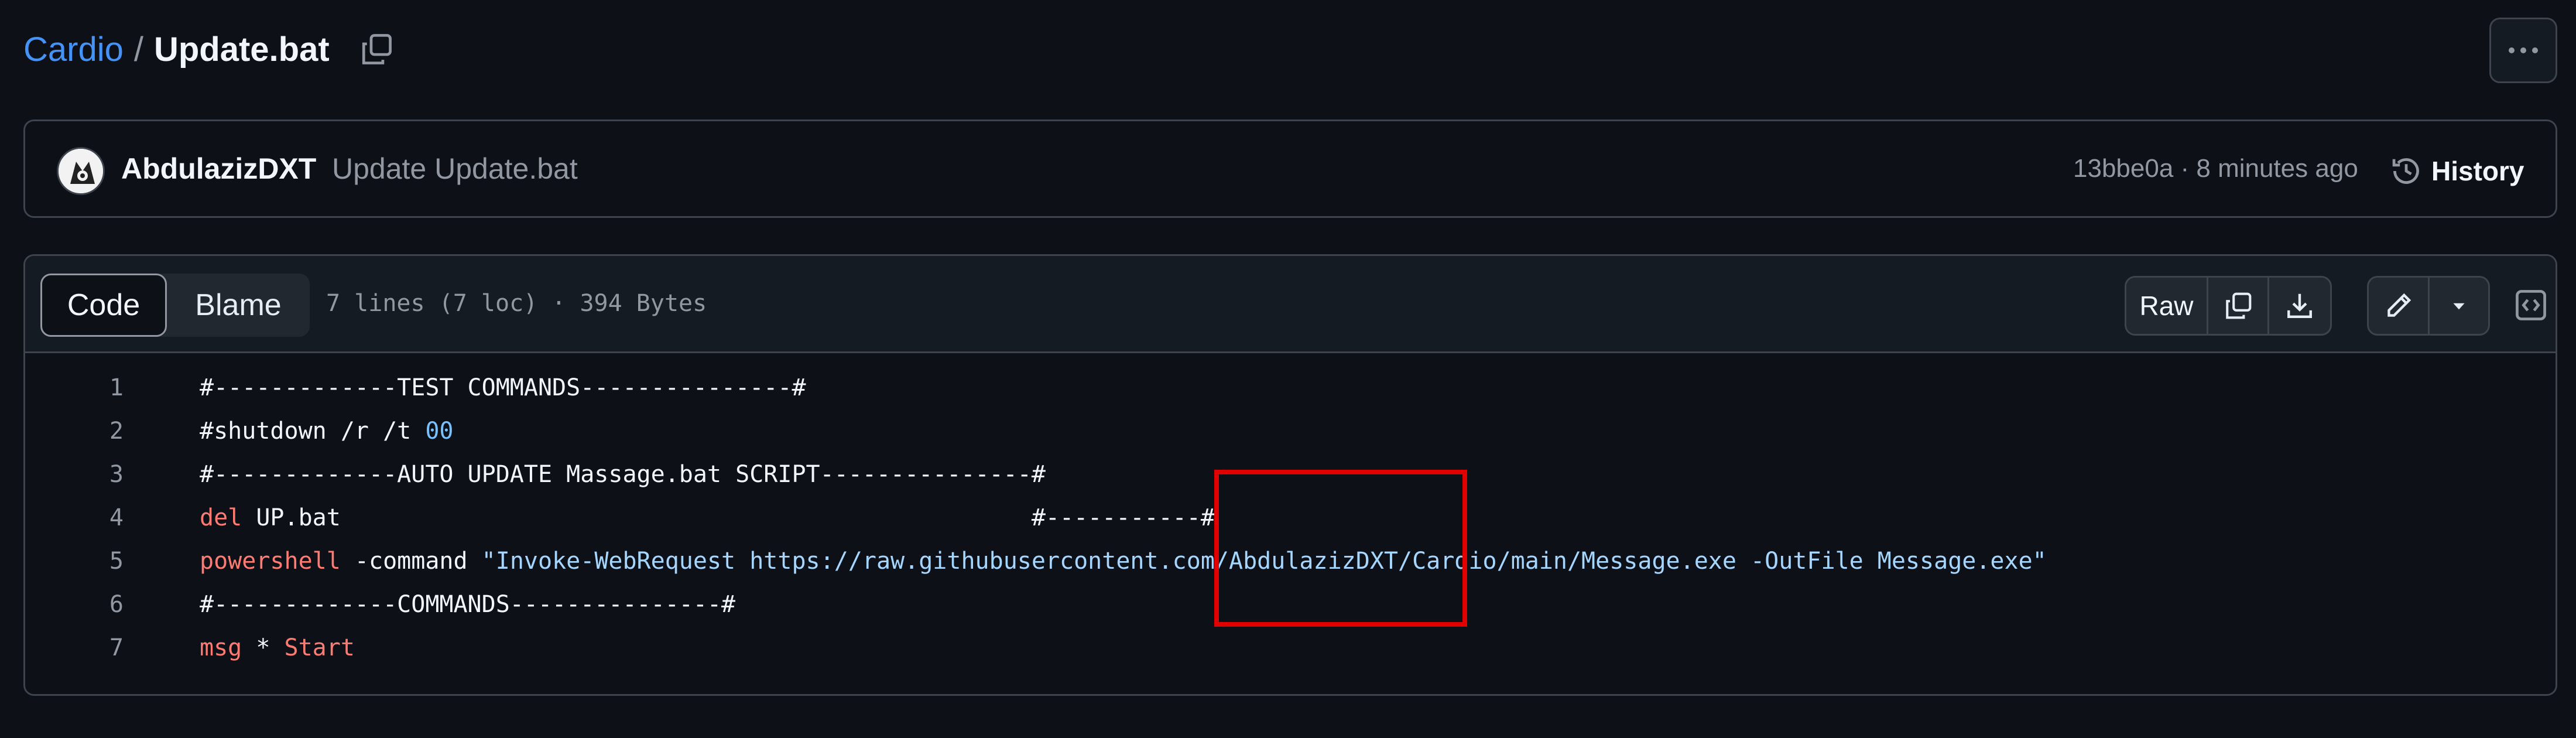 The width and height of the screenshot is (2576, 738). What do you see at coordinates (455, 169) in the screenshot?
I see `commit-message: Update Update.bat` at bounding box center [455, 169].